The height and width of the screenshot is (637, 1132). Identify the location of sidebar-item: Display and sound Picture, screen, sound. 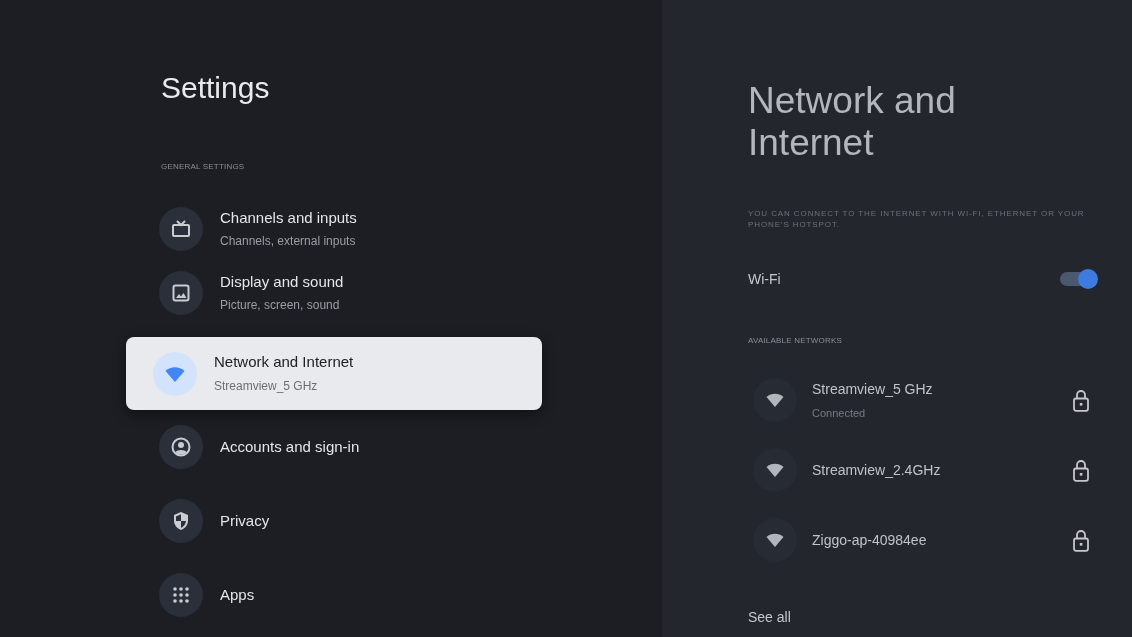
(334, 293).